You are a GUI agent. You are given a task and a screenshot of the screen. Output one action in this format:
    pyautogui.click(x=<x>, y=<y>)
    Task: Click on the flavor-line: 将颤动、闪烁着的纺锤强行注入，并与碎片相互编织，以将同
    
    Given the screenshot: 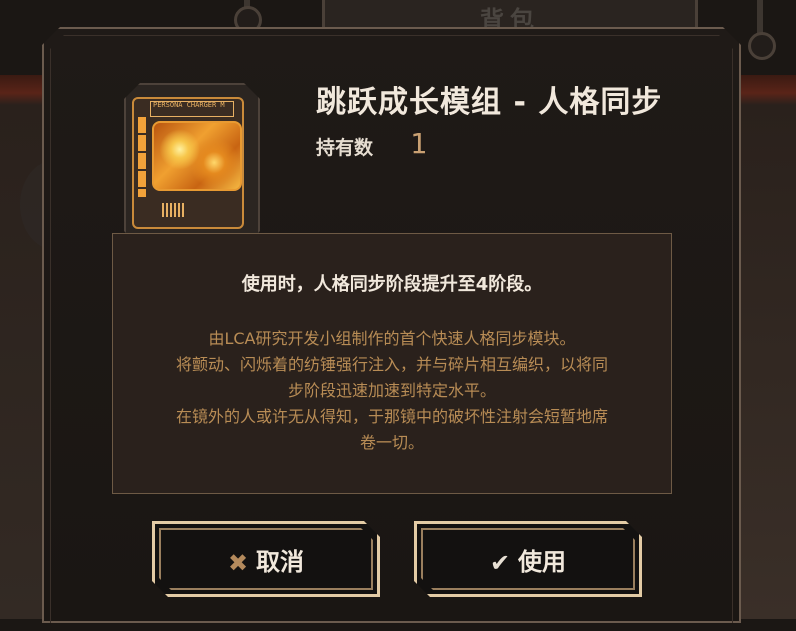 What is the action you would take?
    pyautogui.click(x=391, y=364)
    